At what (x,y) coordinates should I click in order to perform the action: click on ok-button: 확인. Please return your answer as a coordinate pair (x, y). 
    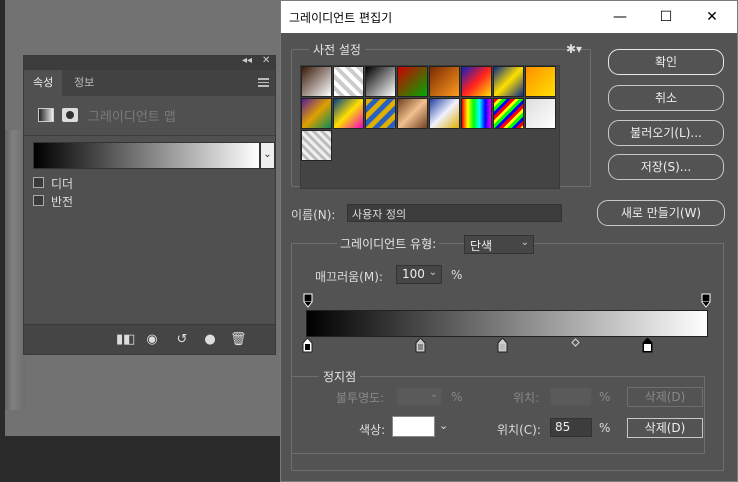
    Looking at the image, I should click on (666, 62).